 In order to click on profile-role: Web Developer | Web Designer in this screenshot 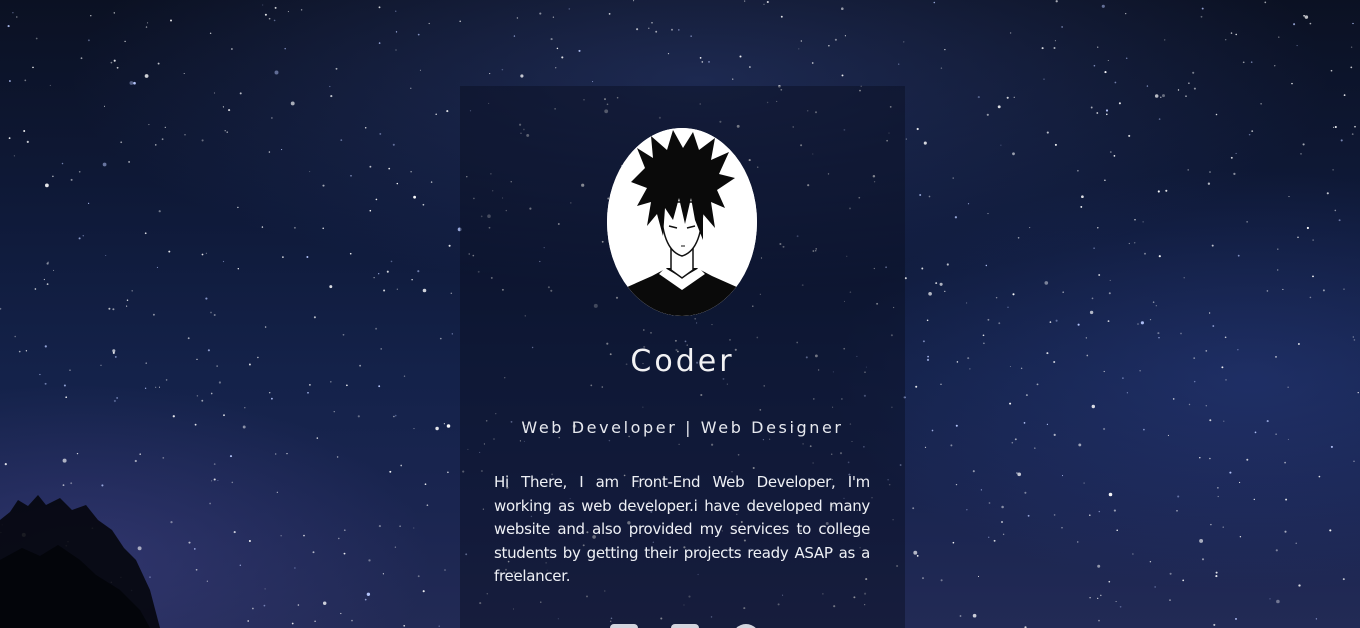, I will do `click(682, 427)`.